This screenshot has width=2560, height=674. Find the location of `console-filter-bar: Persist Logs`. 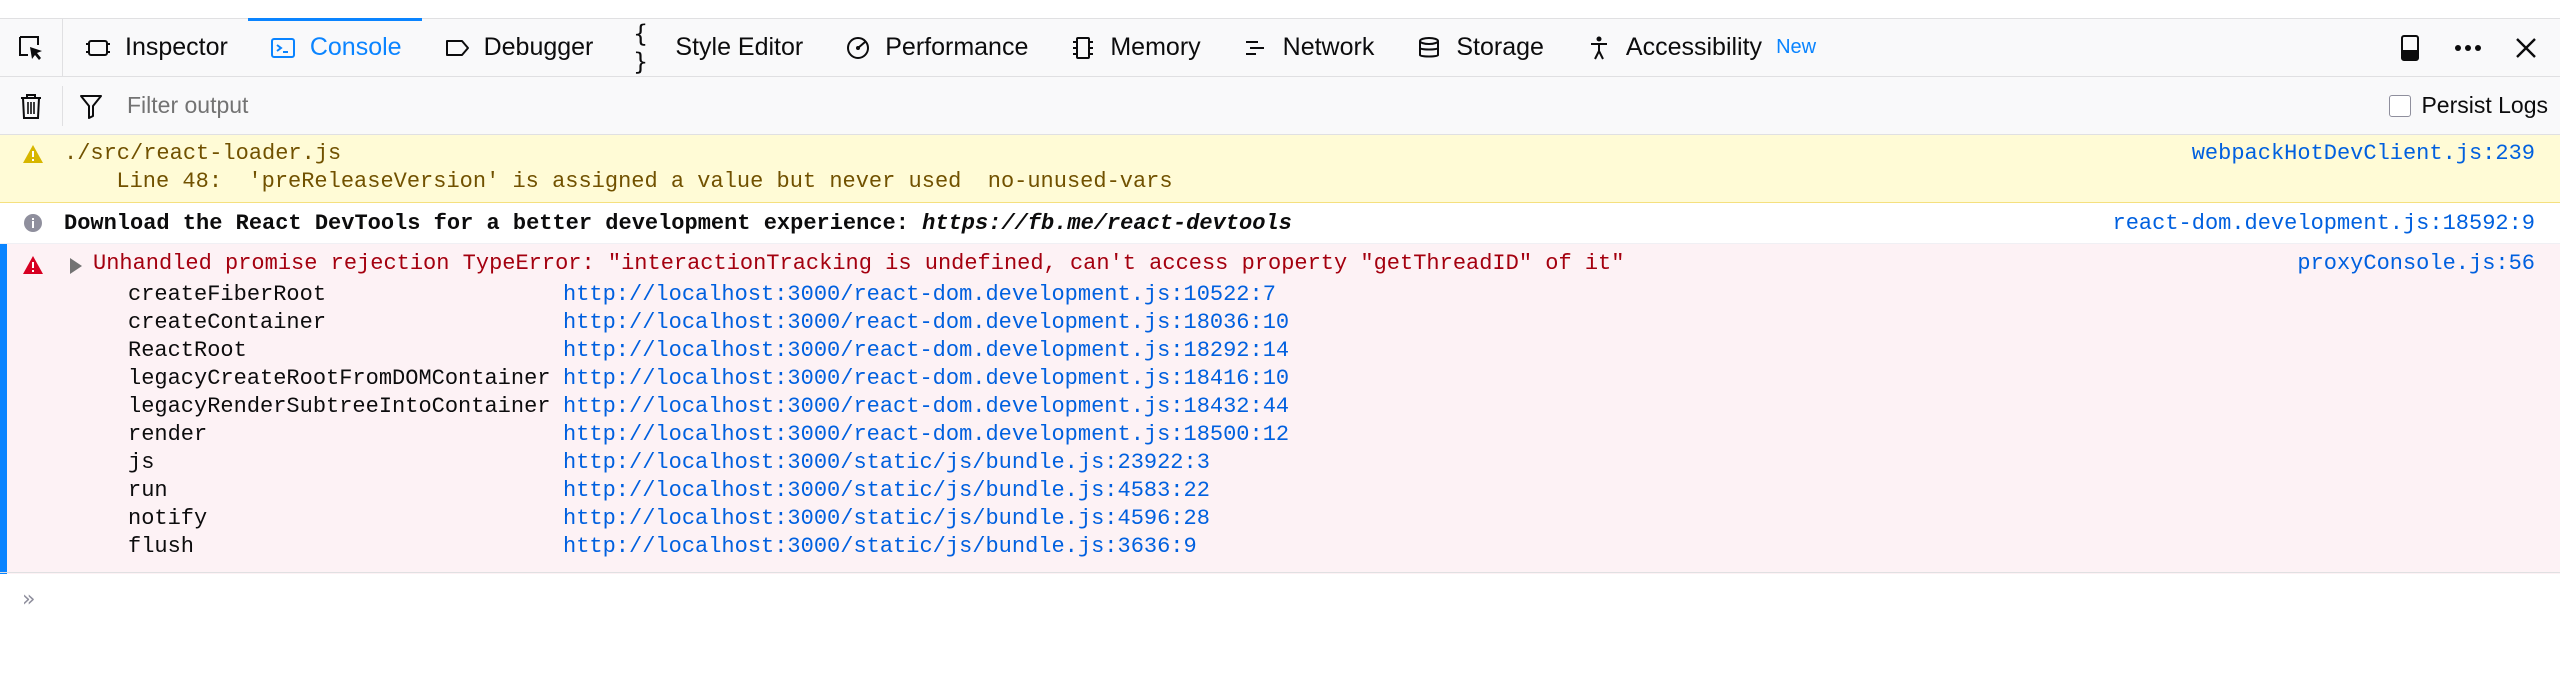

console-filter-bar: Persist Logs is located at coordinates (1280, 106).